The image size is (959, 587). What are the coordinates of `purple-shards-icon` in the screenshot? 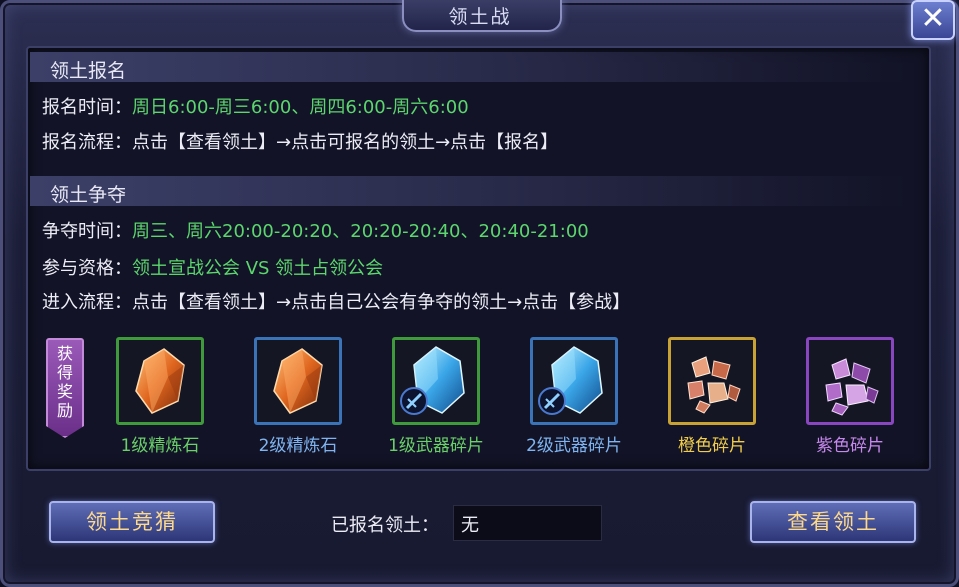 It's located at (850, 381).